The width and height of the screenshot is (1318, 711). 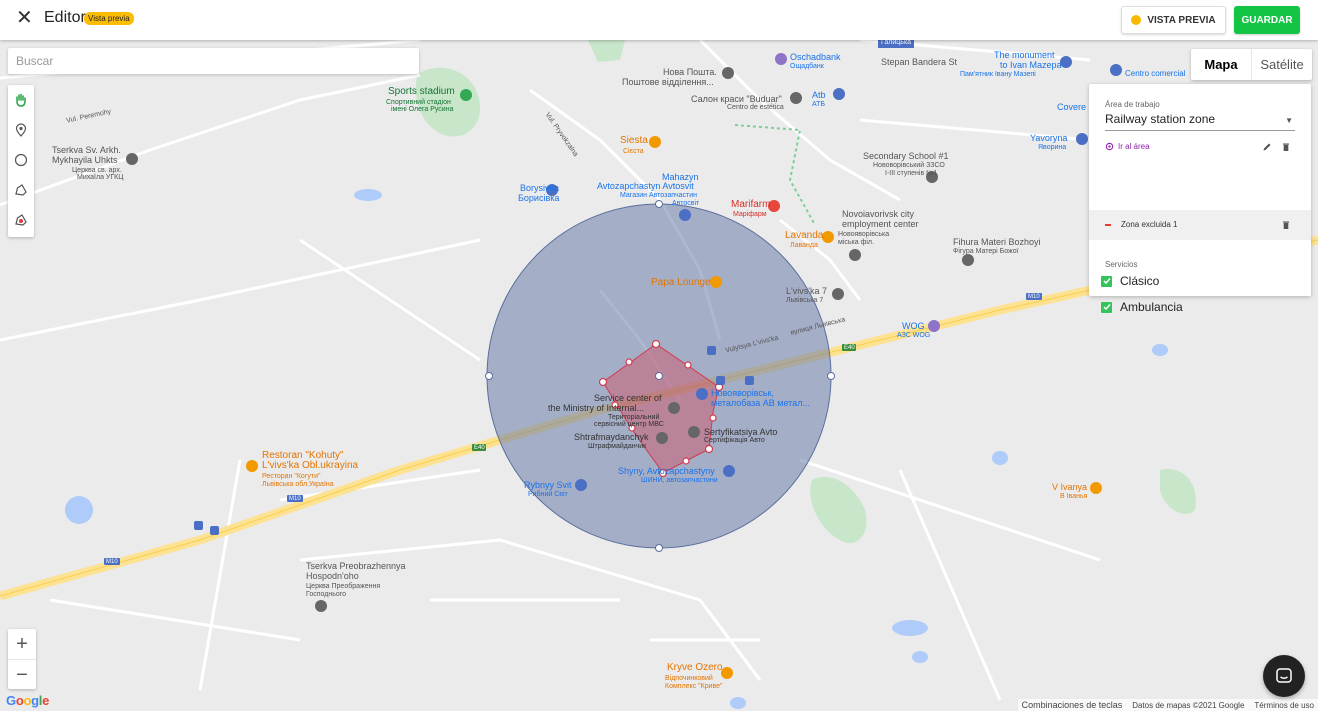 I want to click on terms-link: Términos de uso, so click(x=1284, y=705).